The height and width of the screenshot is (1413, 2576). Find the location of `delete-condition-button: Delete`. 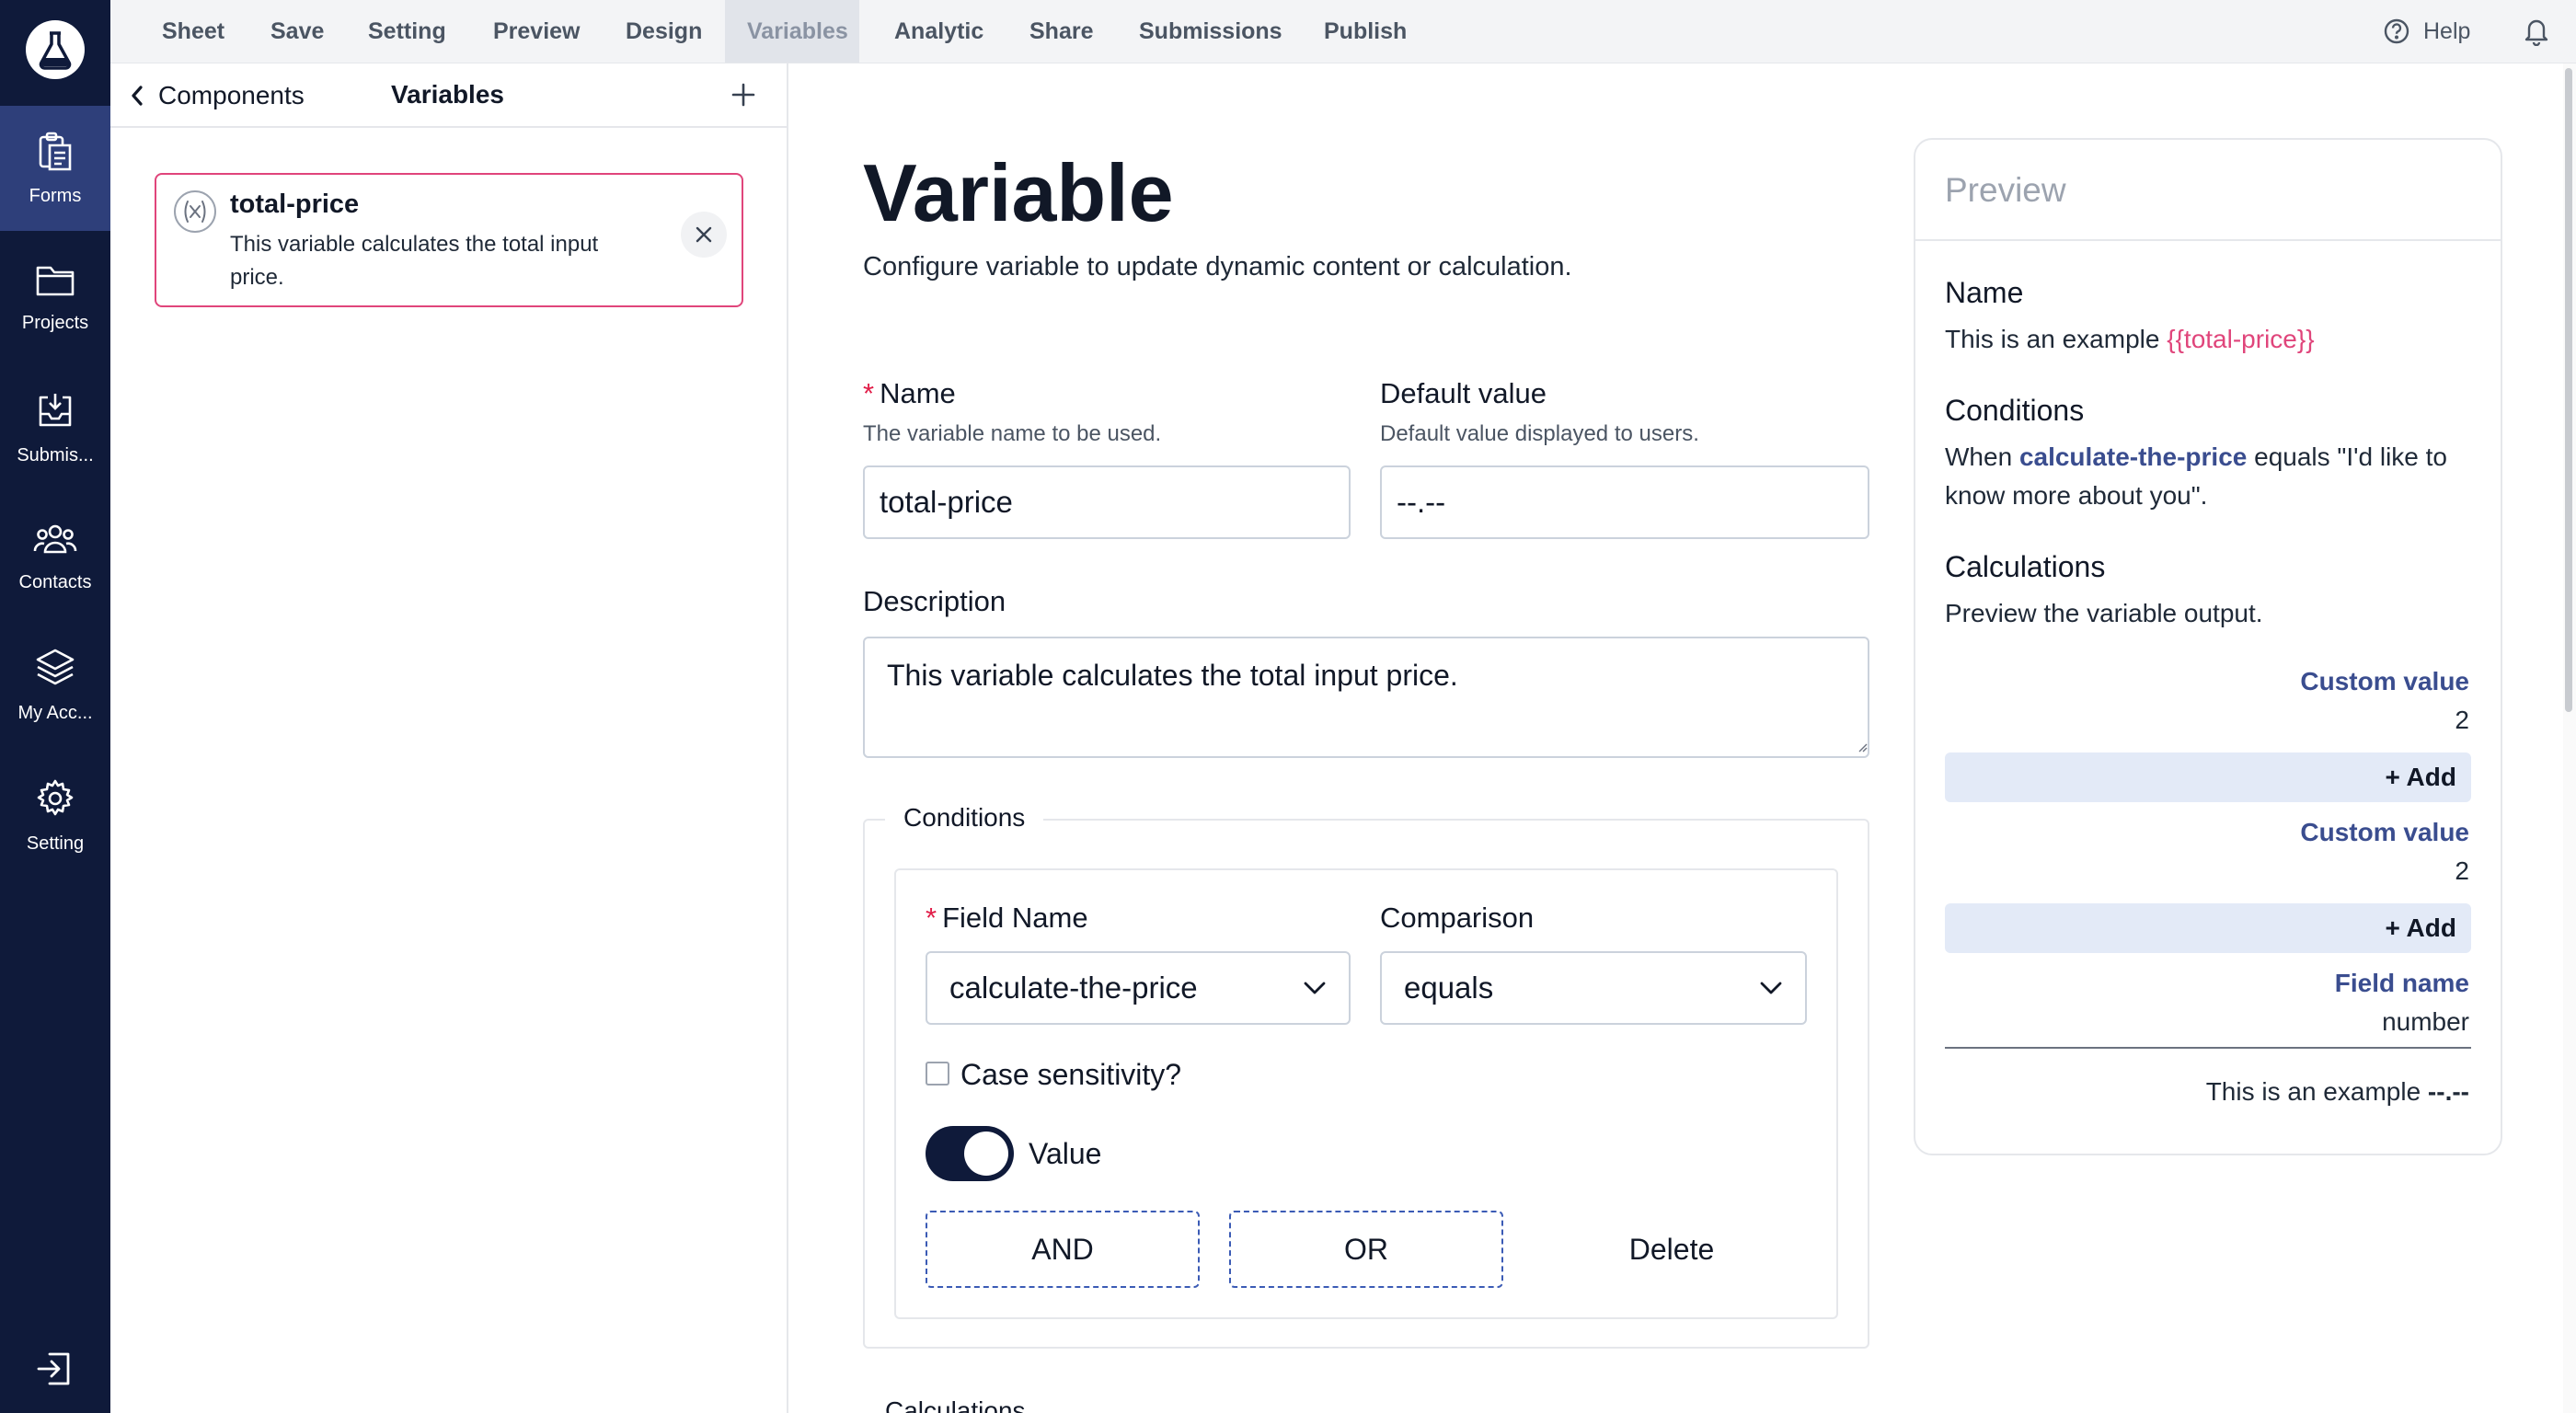

delete-condition-button: Delete is located at coordinates (1671, 1249).